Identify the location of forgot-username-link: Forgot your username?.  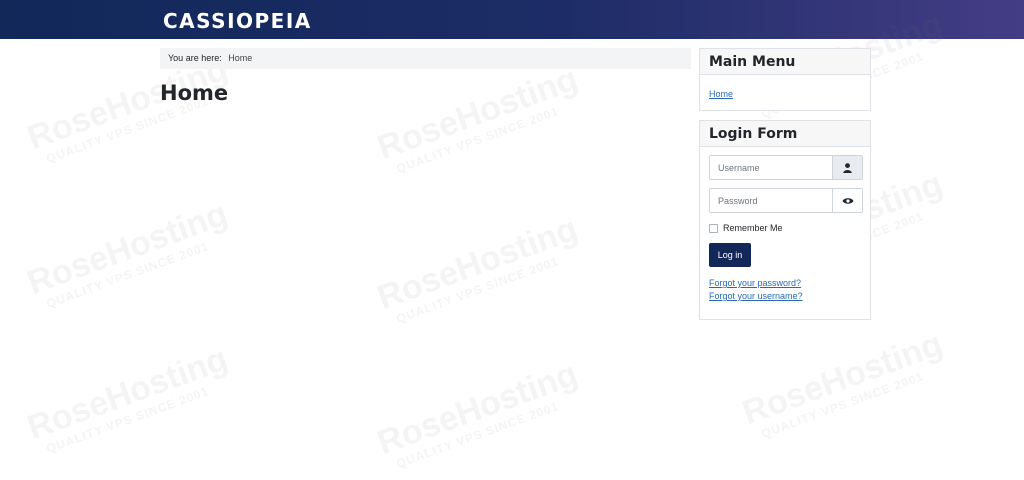
(756, 296).